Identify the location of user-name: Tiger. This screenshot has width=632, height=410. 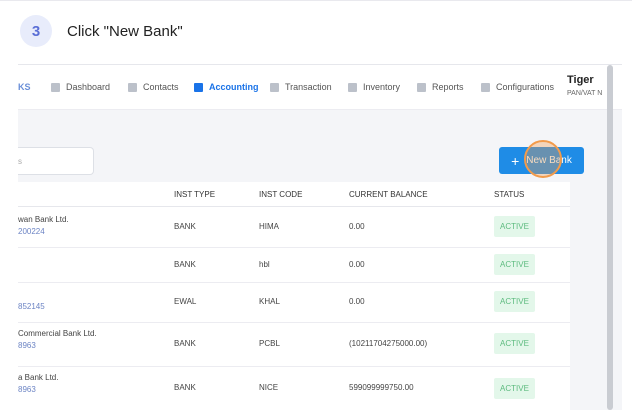
(580, 80).